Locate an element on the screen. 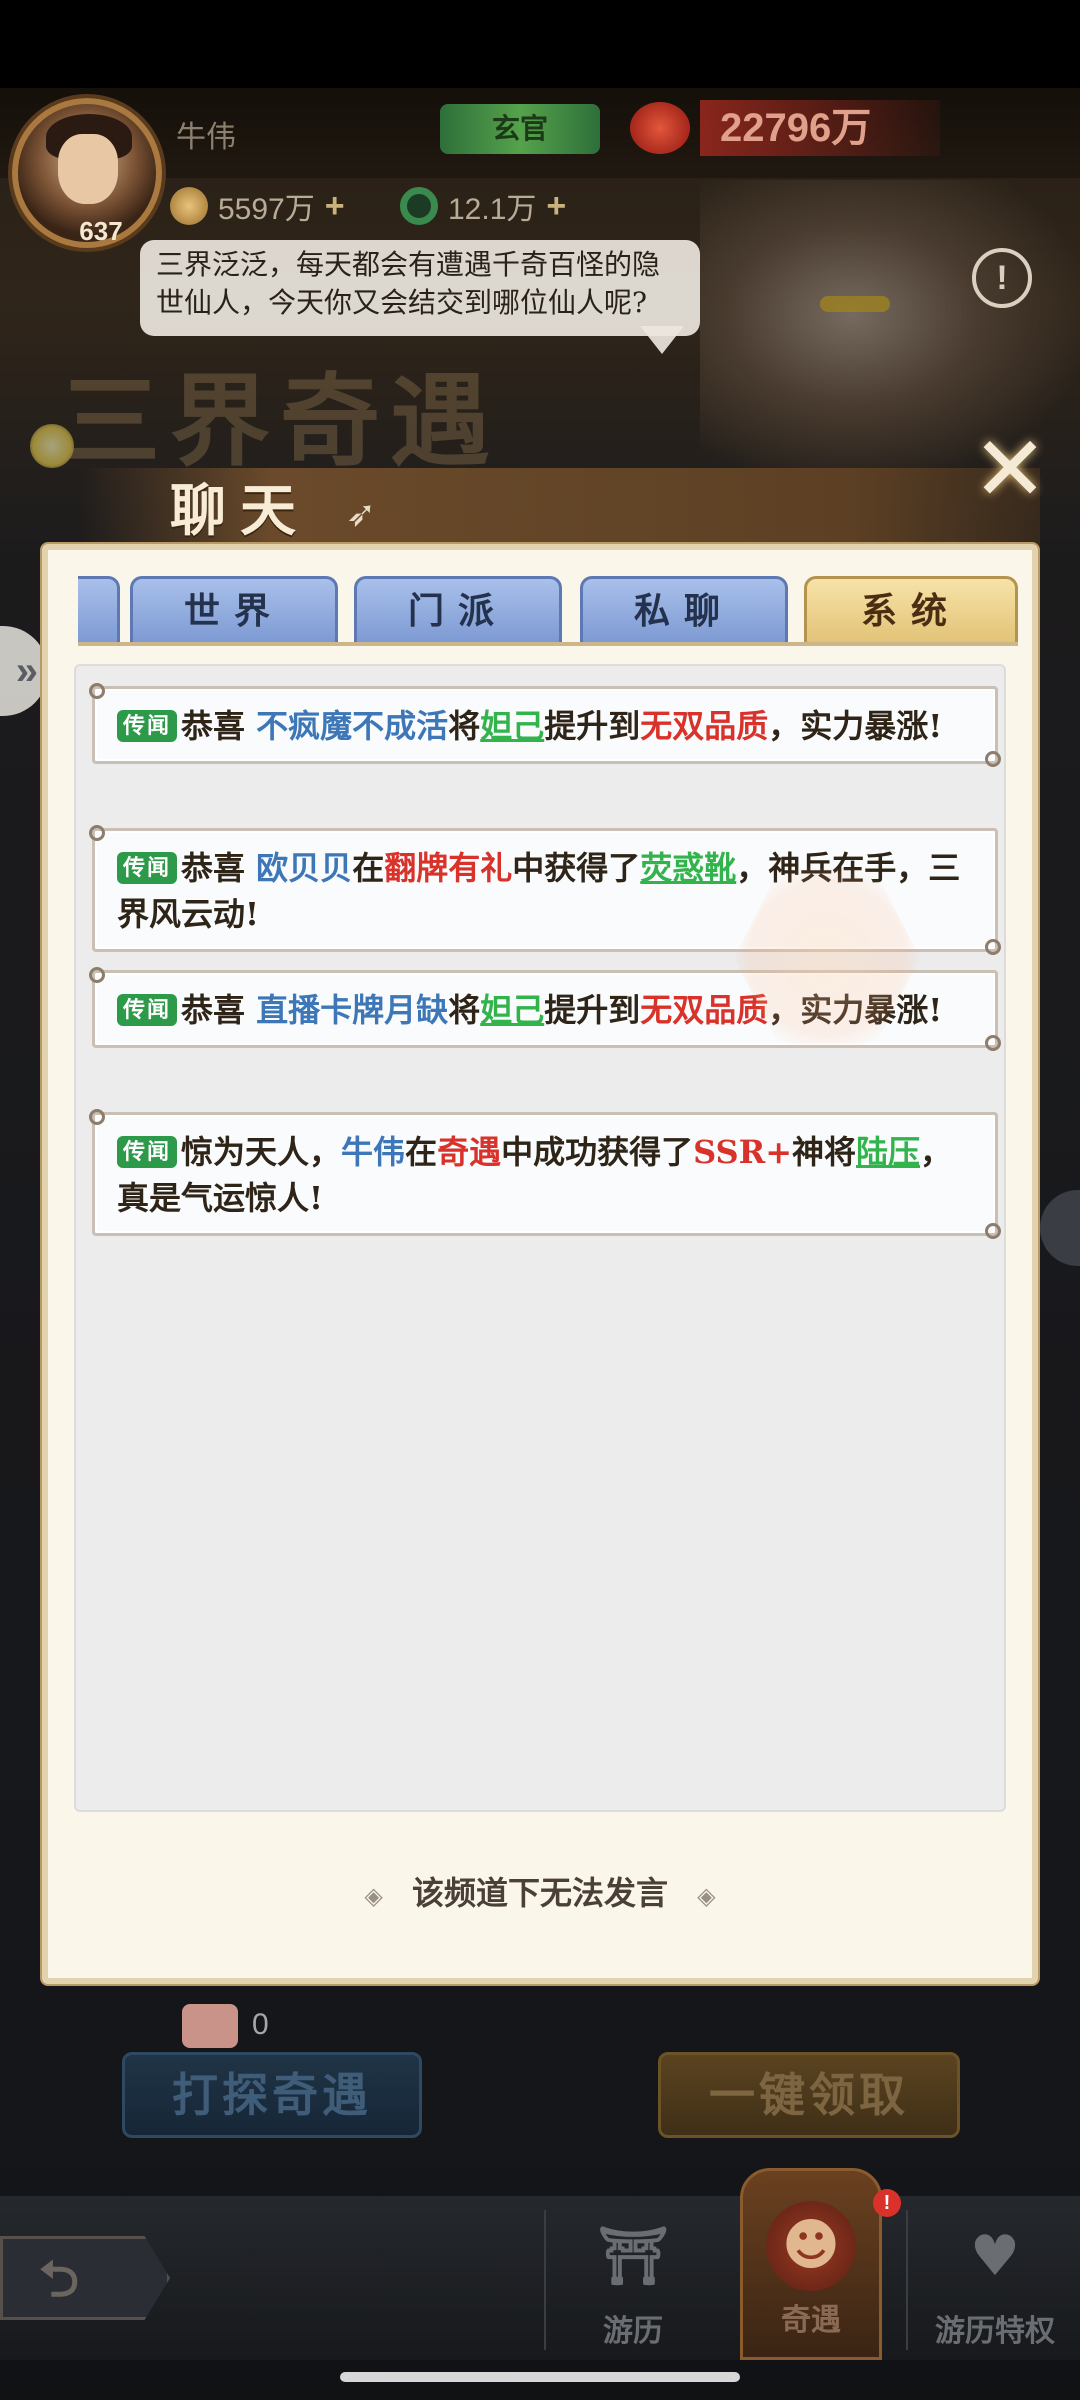  add-coins-button: + is located at coordinates (335, 206).